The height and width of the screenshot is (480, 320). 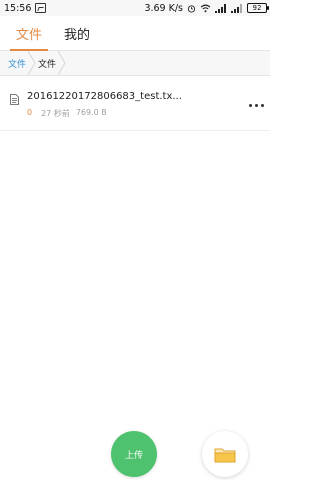 I want to click on tab-files: 文件, so click(x=29, y=33).